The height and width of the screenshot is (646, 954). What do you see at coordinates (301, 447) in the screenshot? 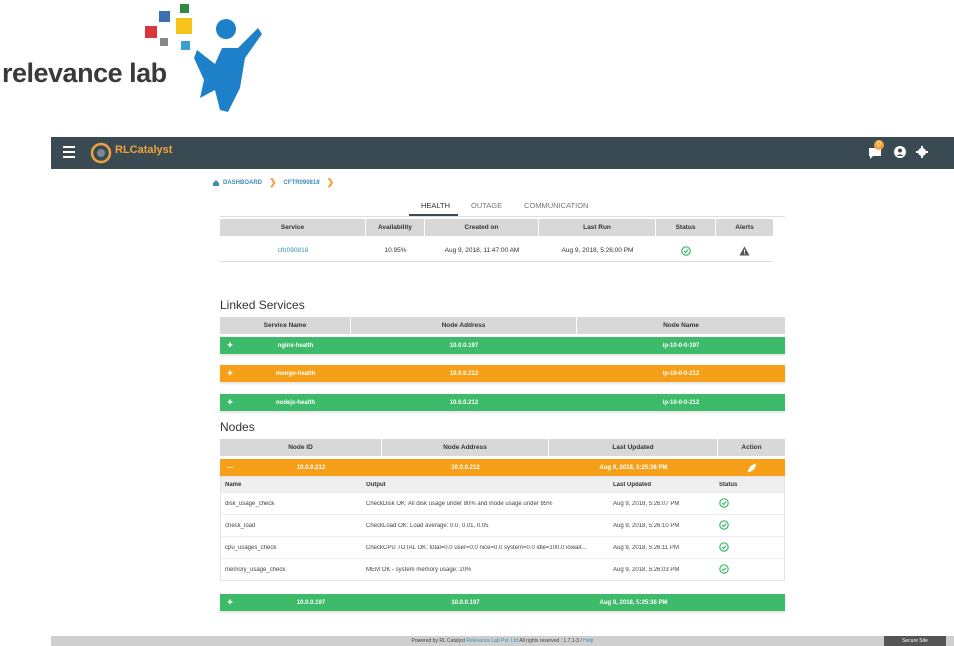
I see `column-header-node-id: Node ID` at bounding box center [301, 447].